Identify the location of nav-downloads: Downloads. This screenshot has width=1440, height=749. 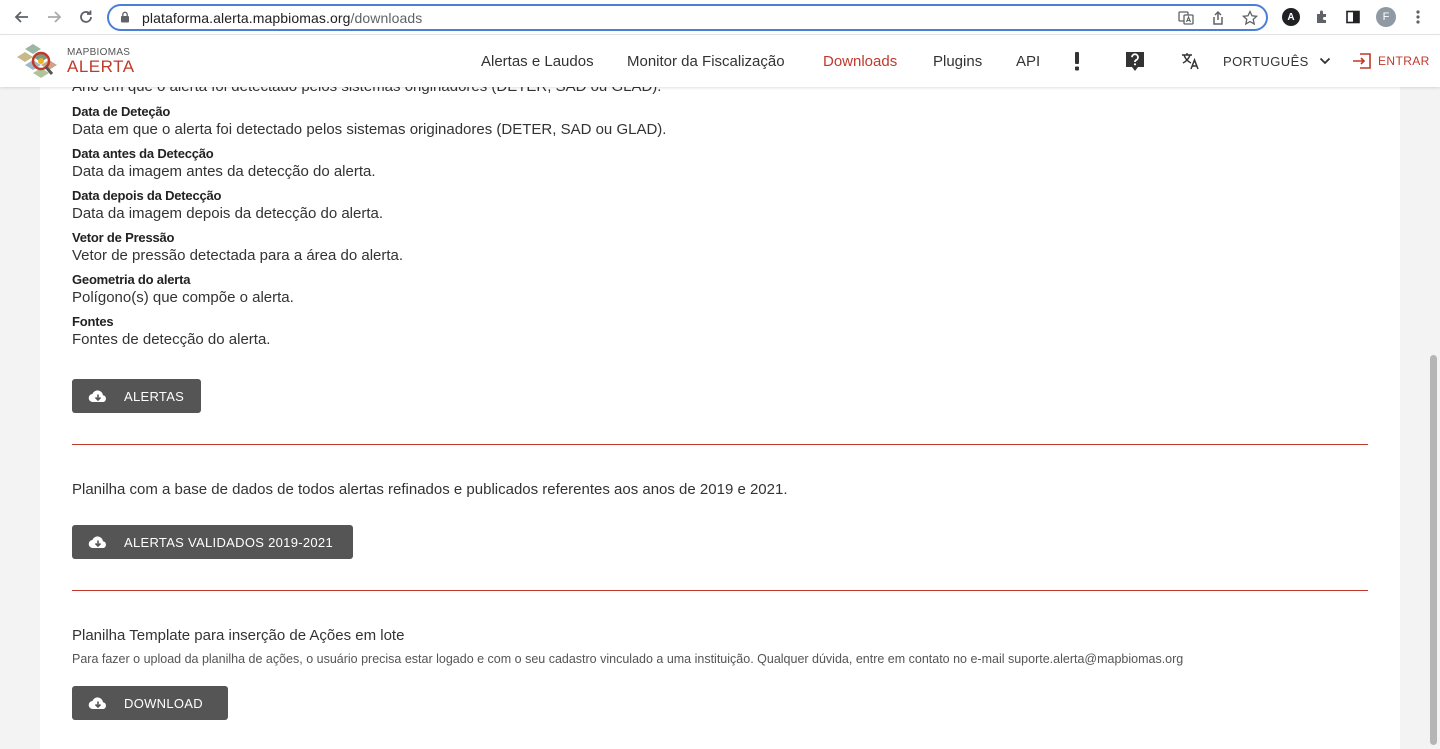
(860, 61).